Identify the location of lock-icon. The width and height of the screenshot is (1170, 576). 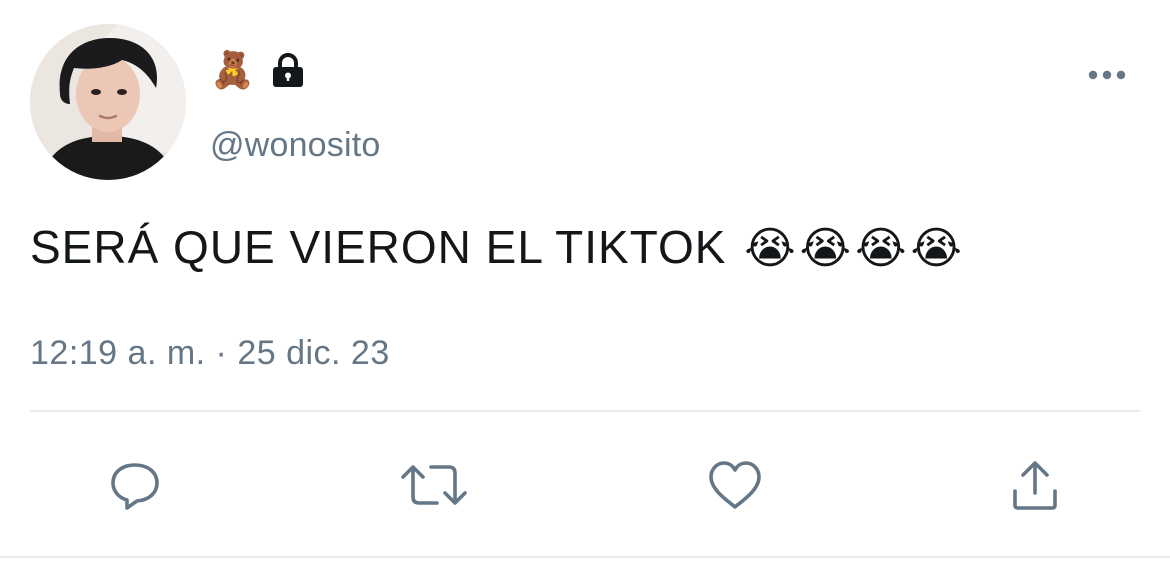
(288, 70).